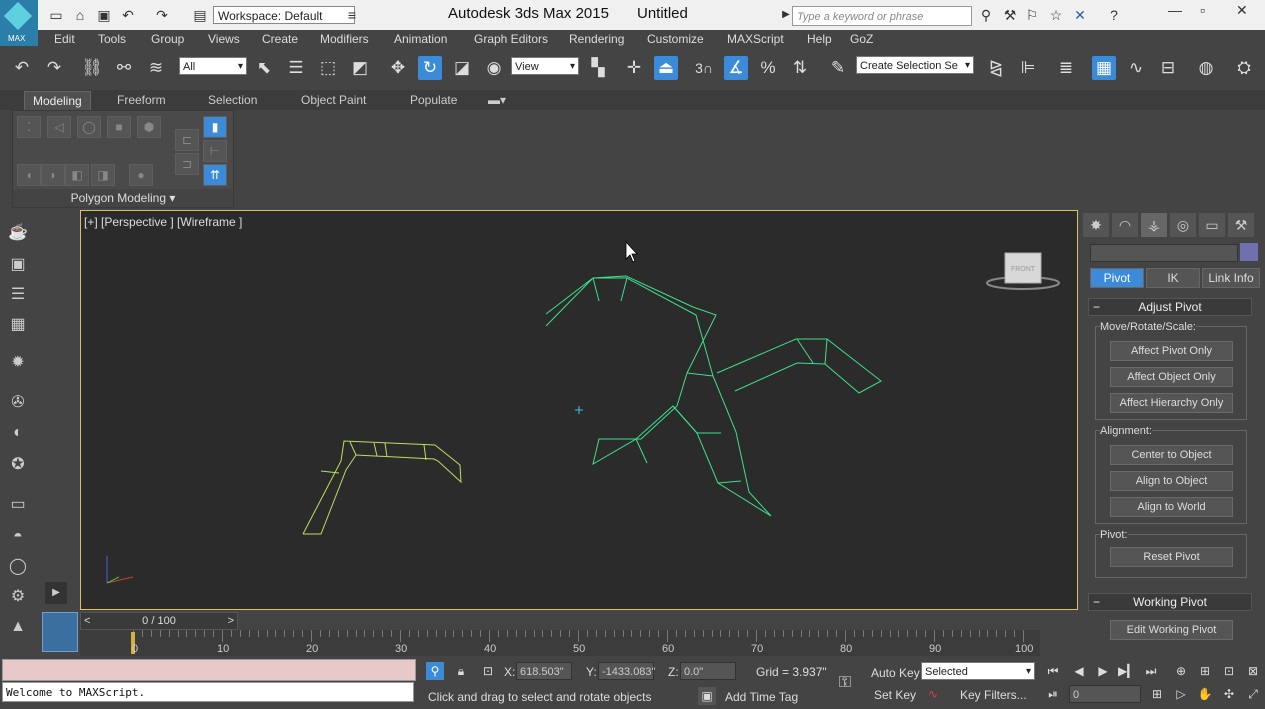 This screenshot has height=709, width=1265. I want to click on set-key-button: Set Key, so click(895, 695).